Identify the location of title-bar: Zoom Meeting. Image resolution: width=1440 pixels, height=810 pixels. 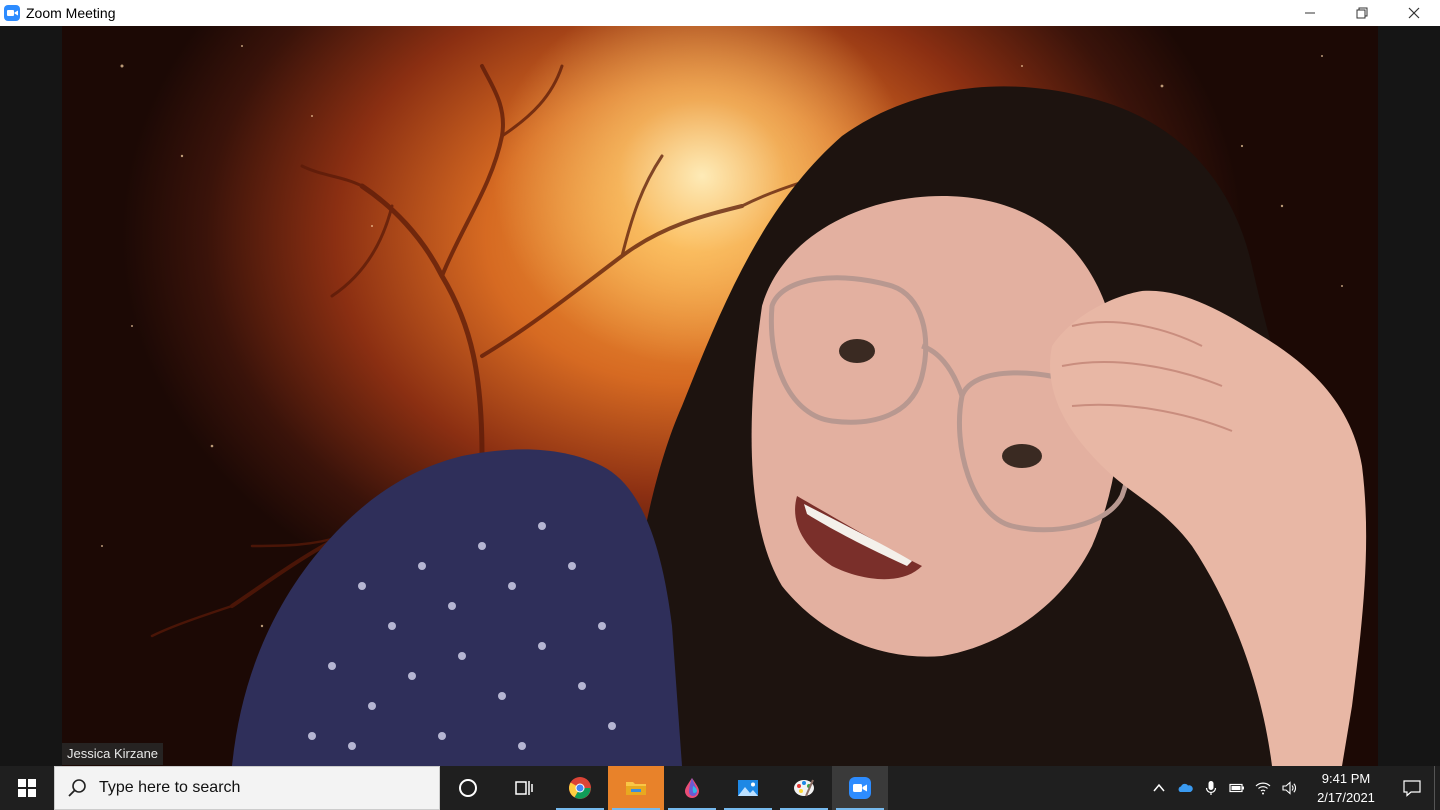
(720, 13).